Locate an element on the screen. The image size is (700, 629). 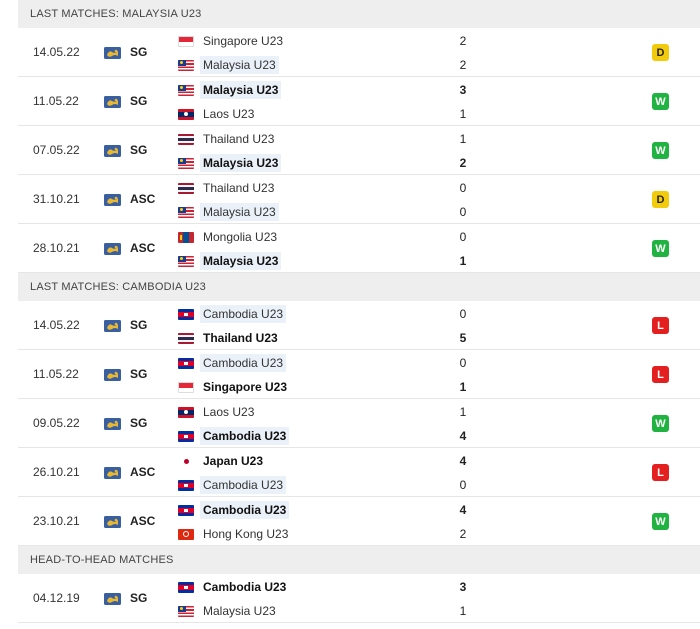
laos-flag-icon is located at coordinates (186, 114).